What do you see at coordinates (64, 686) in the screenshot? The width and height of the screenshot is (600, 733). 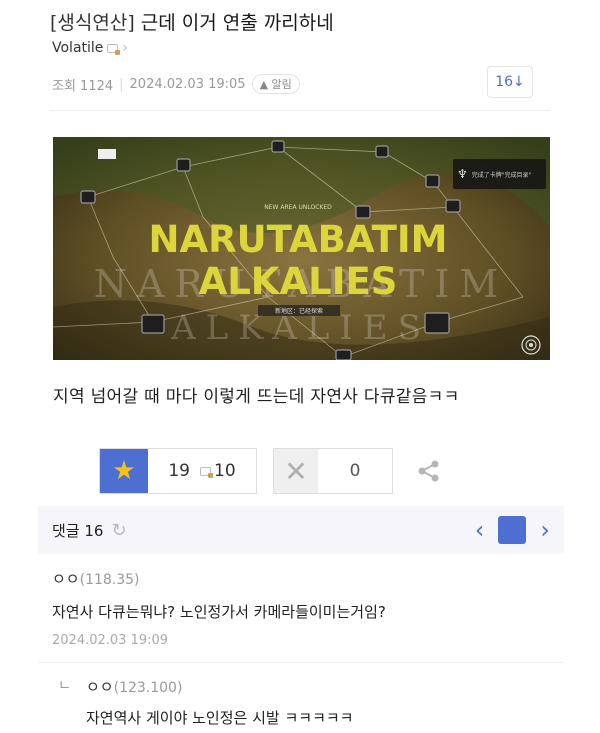 I see `reply-mark: ㄴ` at bounding box center [64, 686].